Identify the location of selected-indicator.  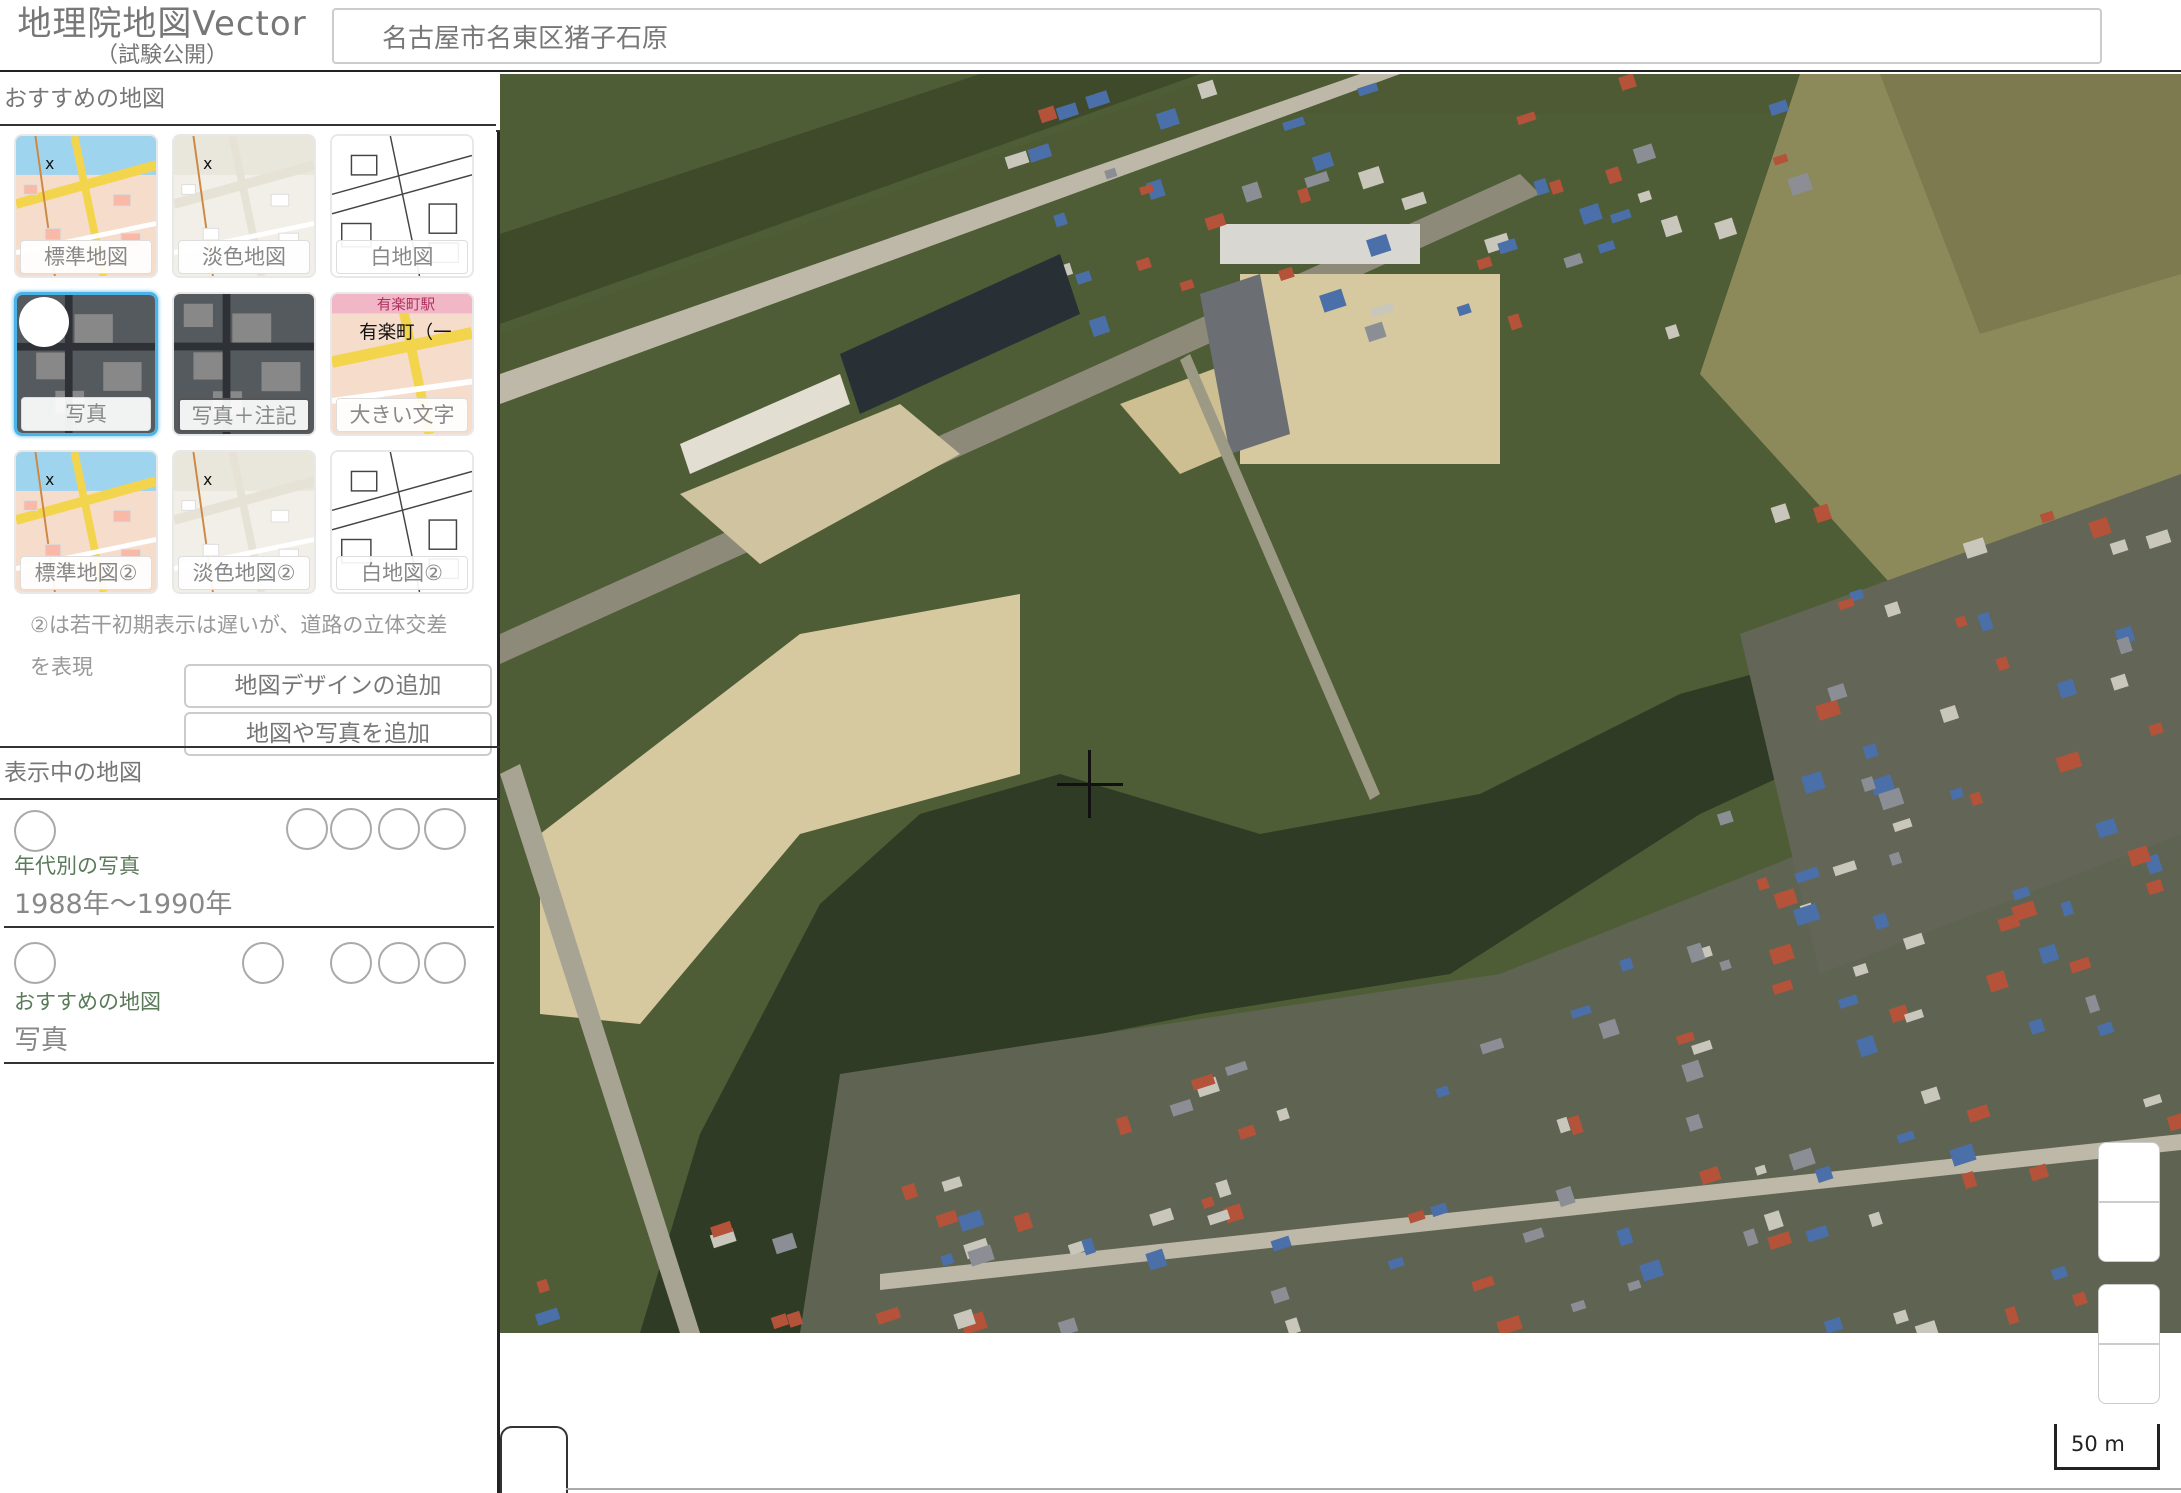
(44, 322).